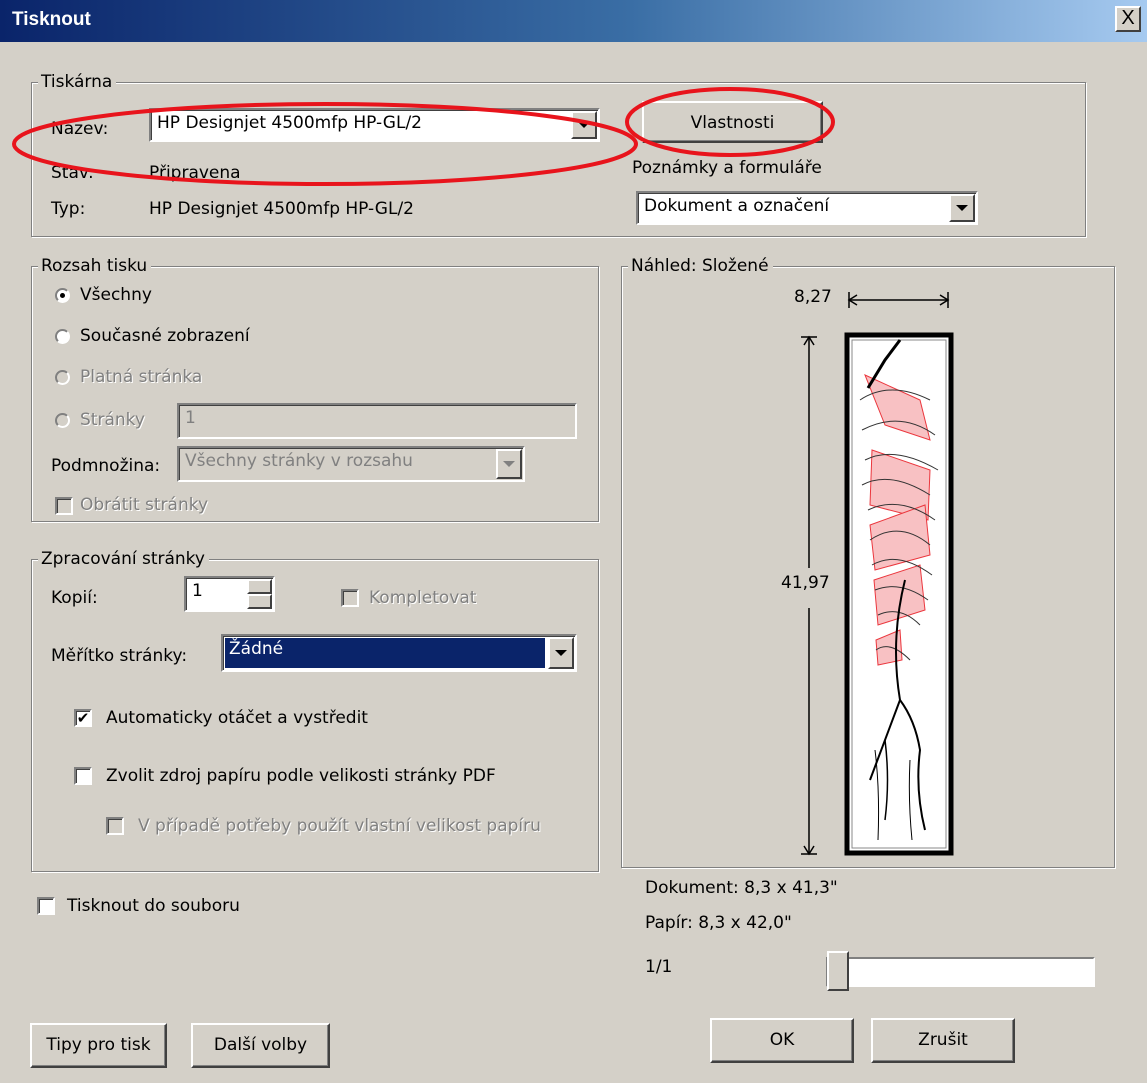  What do you see at coordinates (165, 336) in the screenshot?
I see `radio-current-view-label: Současné zobrazení` at bounding box center [165, 336].